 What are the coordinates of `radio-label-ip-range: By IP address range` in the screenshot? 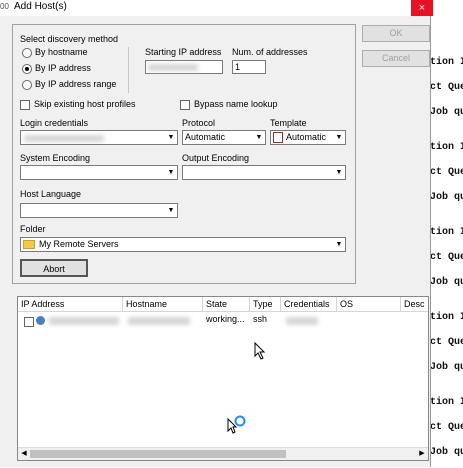 It's located at (76, 84).